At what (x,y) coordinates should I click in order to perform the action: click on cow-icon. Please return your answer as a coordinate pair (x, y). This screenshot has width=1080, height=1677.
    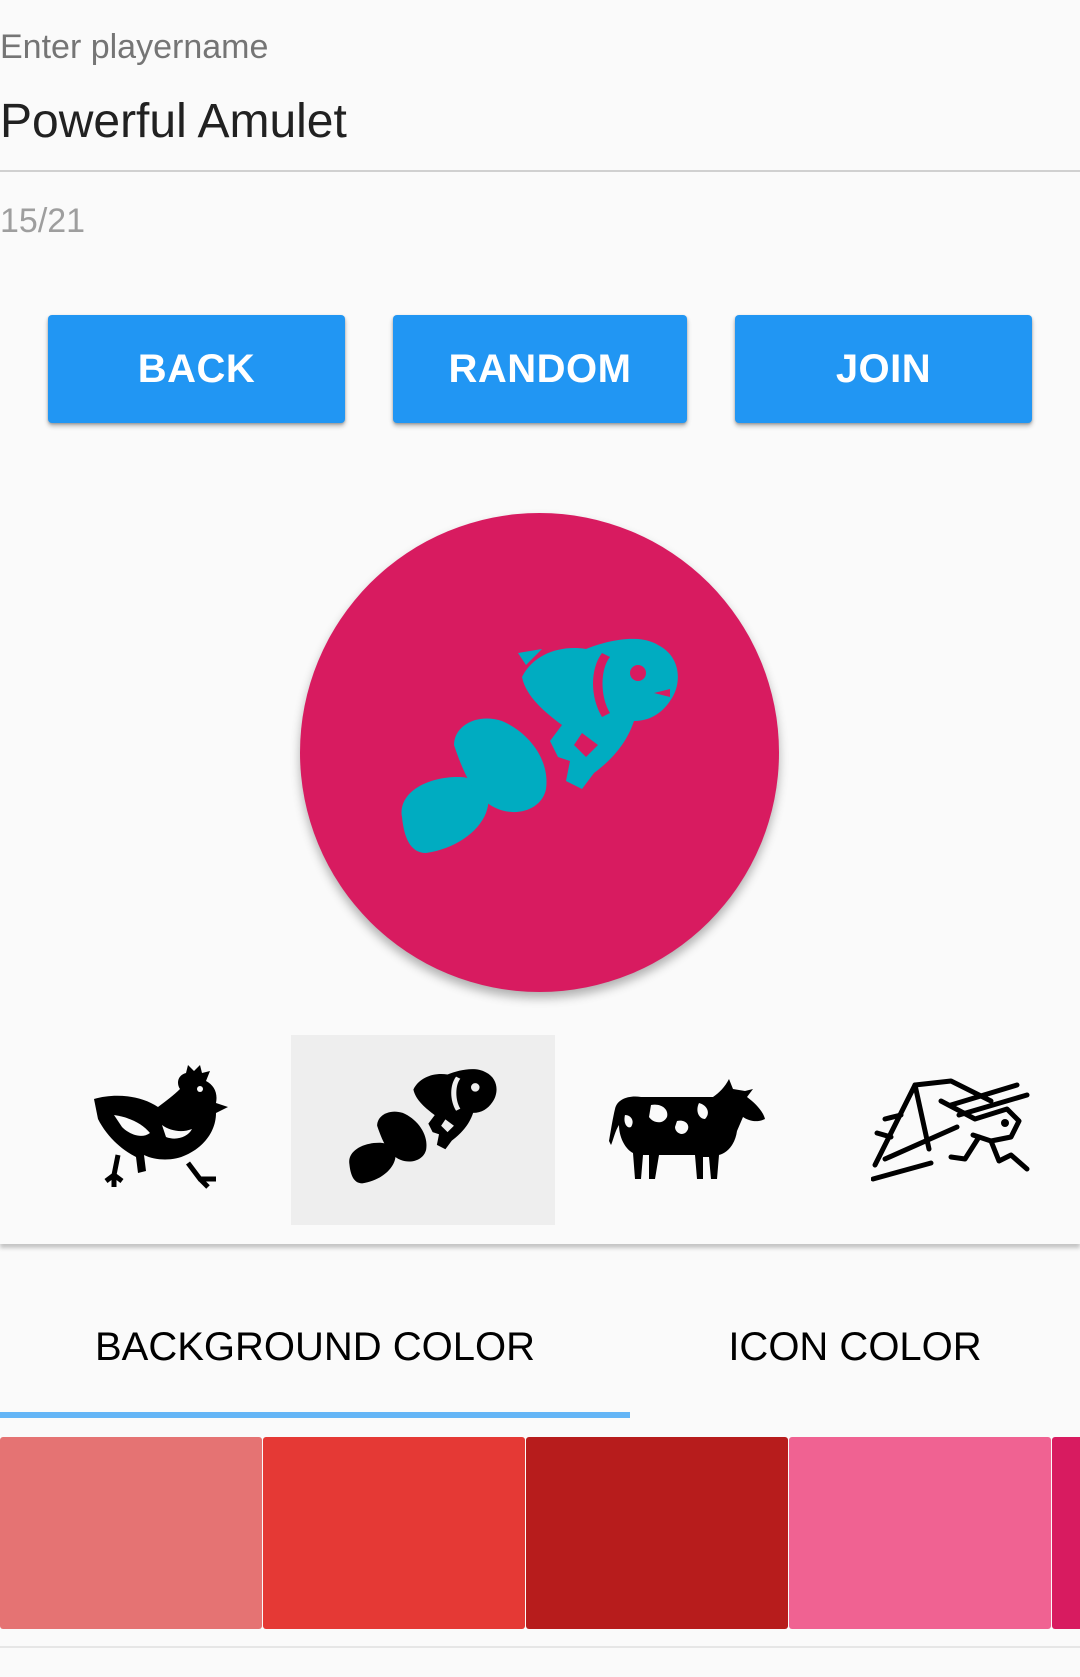
    Looking at the image, I should click on (687, 1129).